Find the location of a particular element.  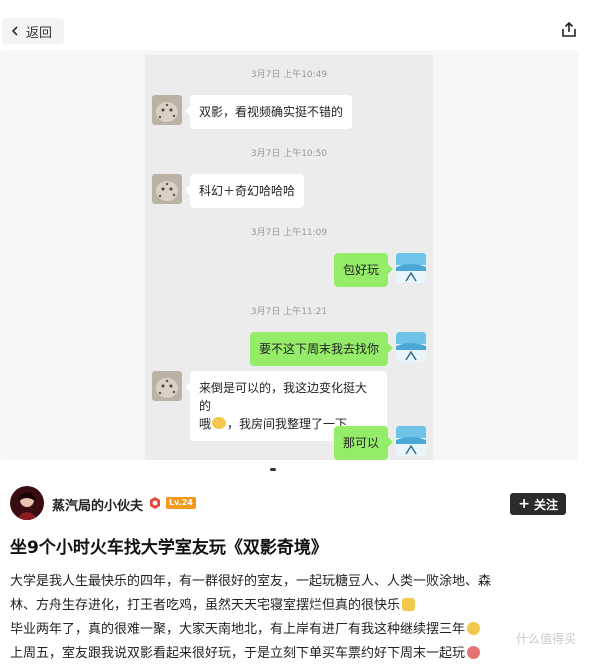

post-paragraph: 上周五，室友跟我说双影看起来很好玩，于是立刻下单买车票约好下周末一起玩 is located at coordinates (296, 654).